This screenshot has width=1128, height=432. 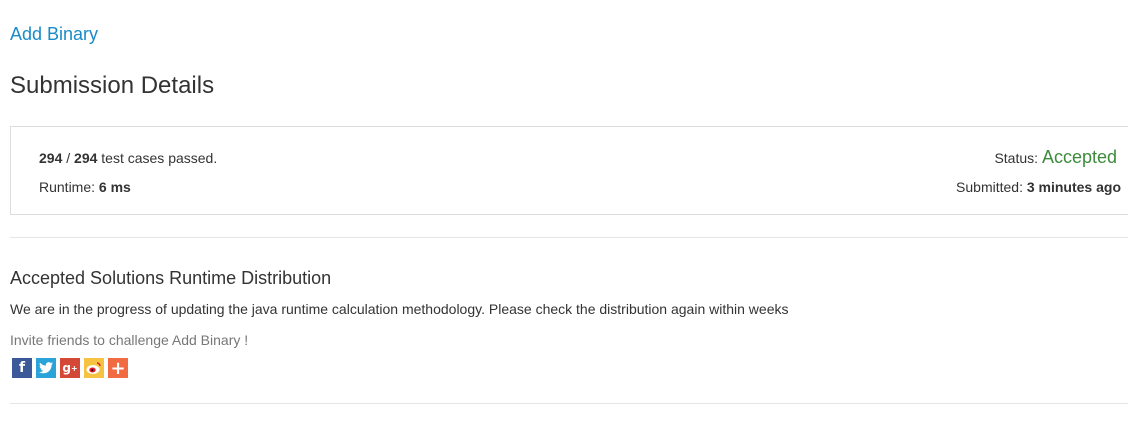 I want to click on google-plus-icon: g +, so click(x=70, y=368).